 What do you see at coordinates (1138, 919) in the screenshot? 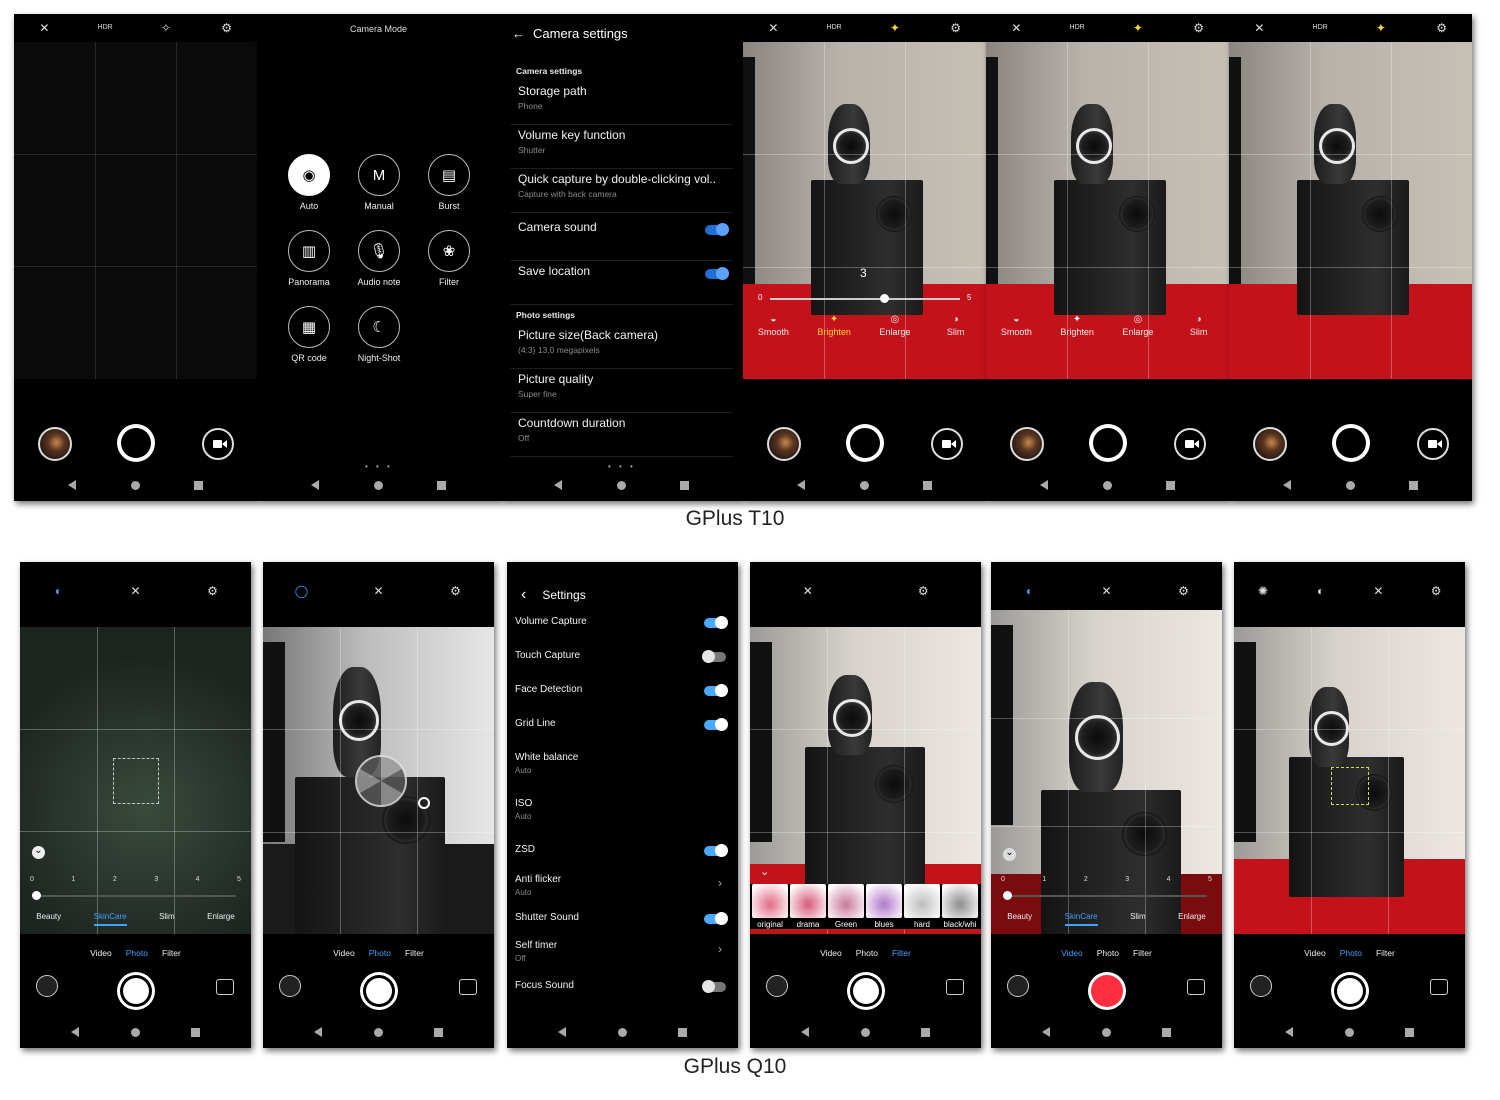
I see `beauty-option-slim: Slim` at bounding box center [1138, 919].